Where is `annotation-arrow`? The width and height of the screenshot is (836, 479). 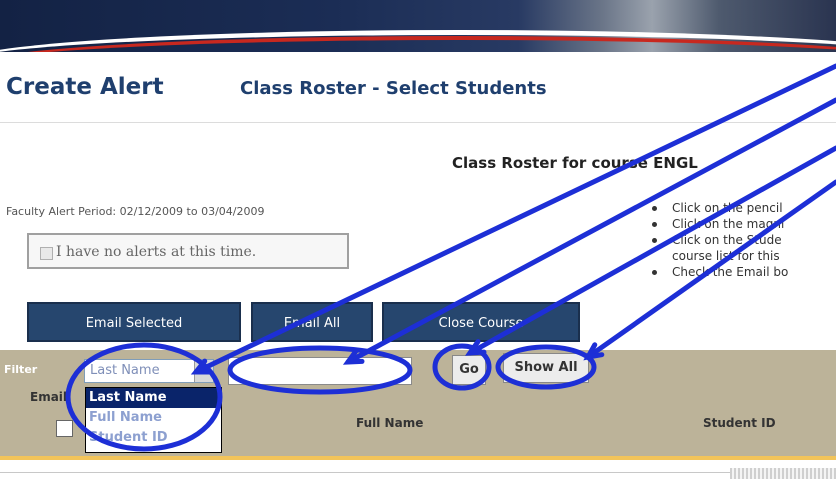 annotation-arrow is located at coordinates (710, 269).